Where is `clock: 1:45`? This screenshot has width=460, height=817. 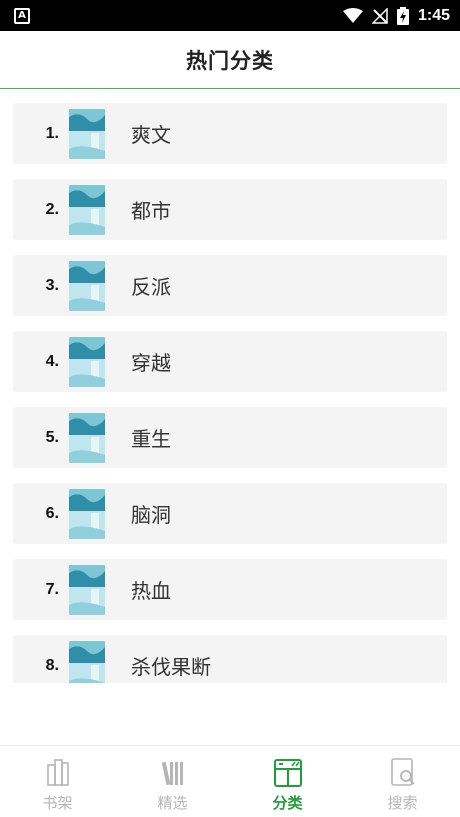 clock: 1:45 is located at coordinates (433, 15).